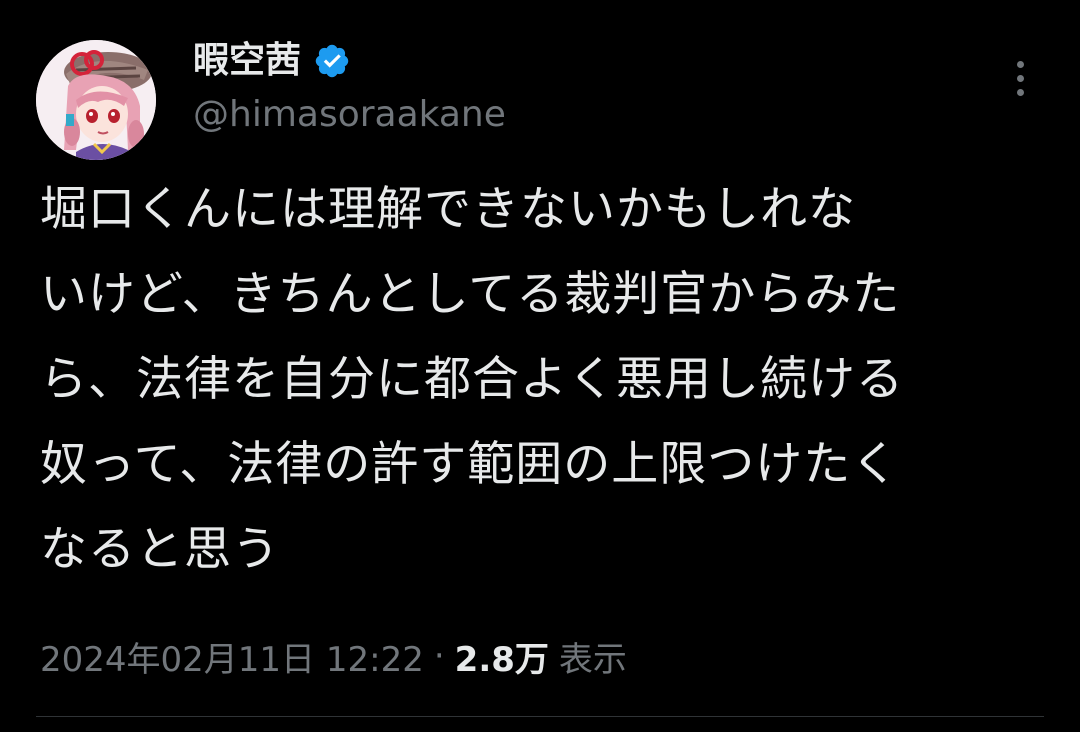  What do you see at coordinates (592, 659) in the screenshot?
I see `views-label: 表示` at bounding box center [592, 659].